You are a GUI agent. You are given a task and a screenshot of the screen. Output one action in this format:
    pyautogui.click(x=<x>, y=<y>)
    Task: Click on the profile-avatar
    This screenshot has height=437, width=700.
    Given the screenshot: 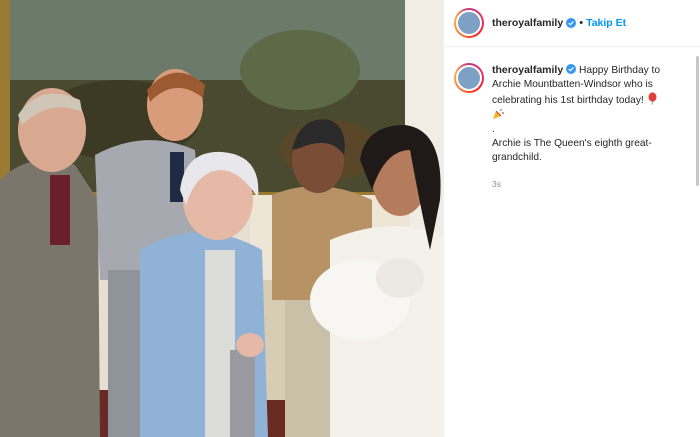 What is the action you would take?
    pyautogui.click(x=469, y=23)
    